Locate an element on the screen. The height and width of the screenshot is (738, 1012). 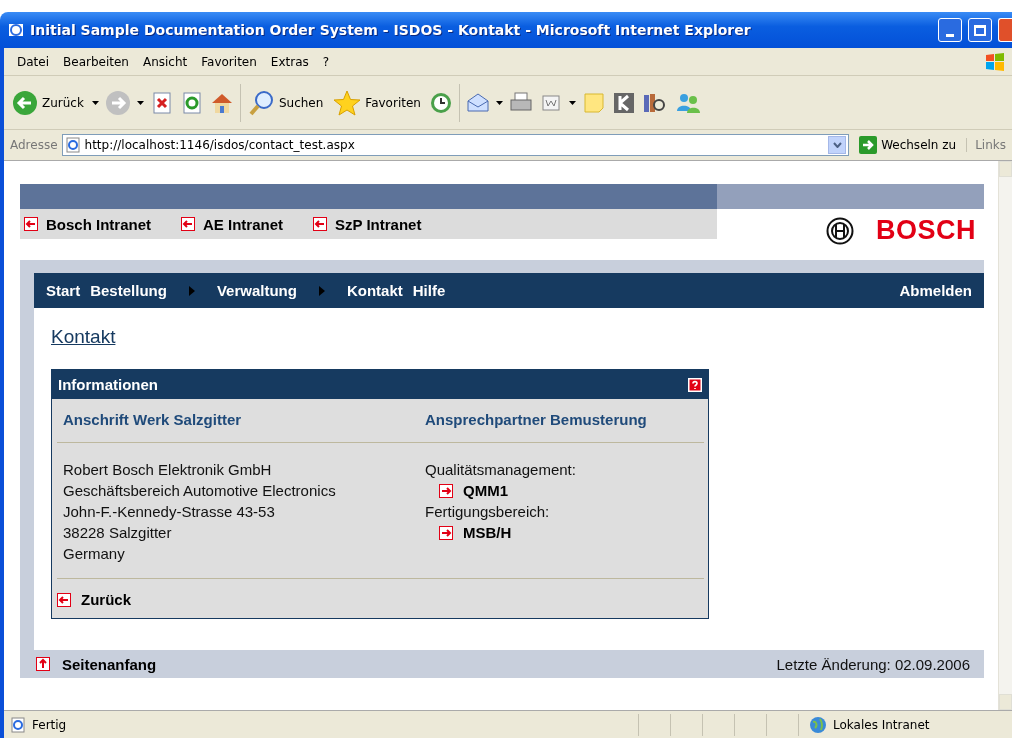
address-line: Geschäftsbereich Automotive Electronics is located at coordinates (200, 491).